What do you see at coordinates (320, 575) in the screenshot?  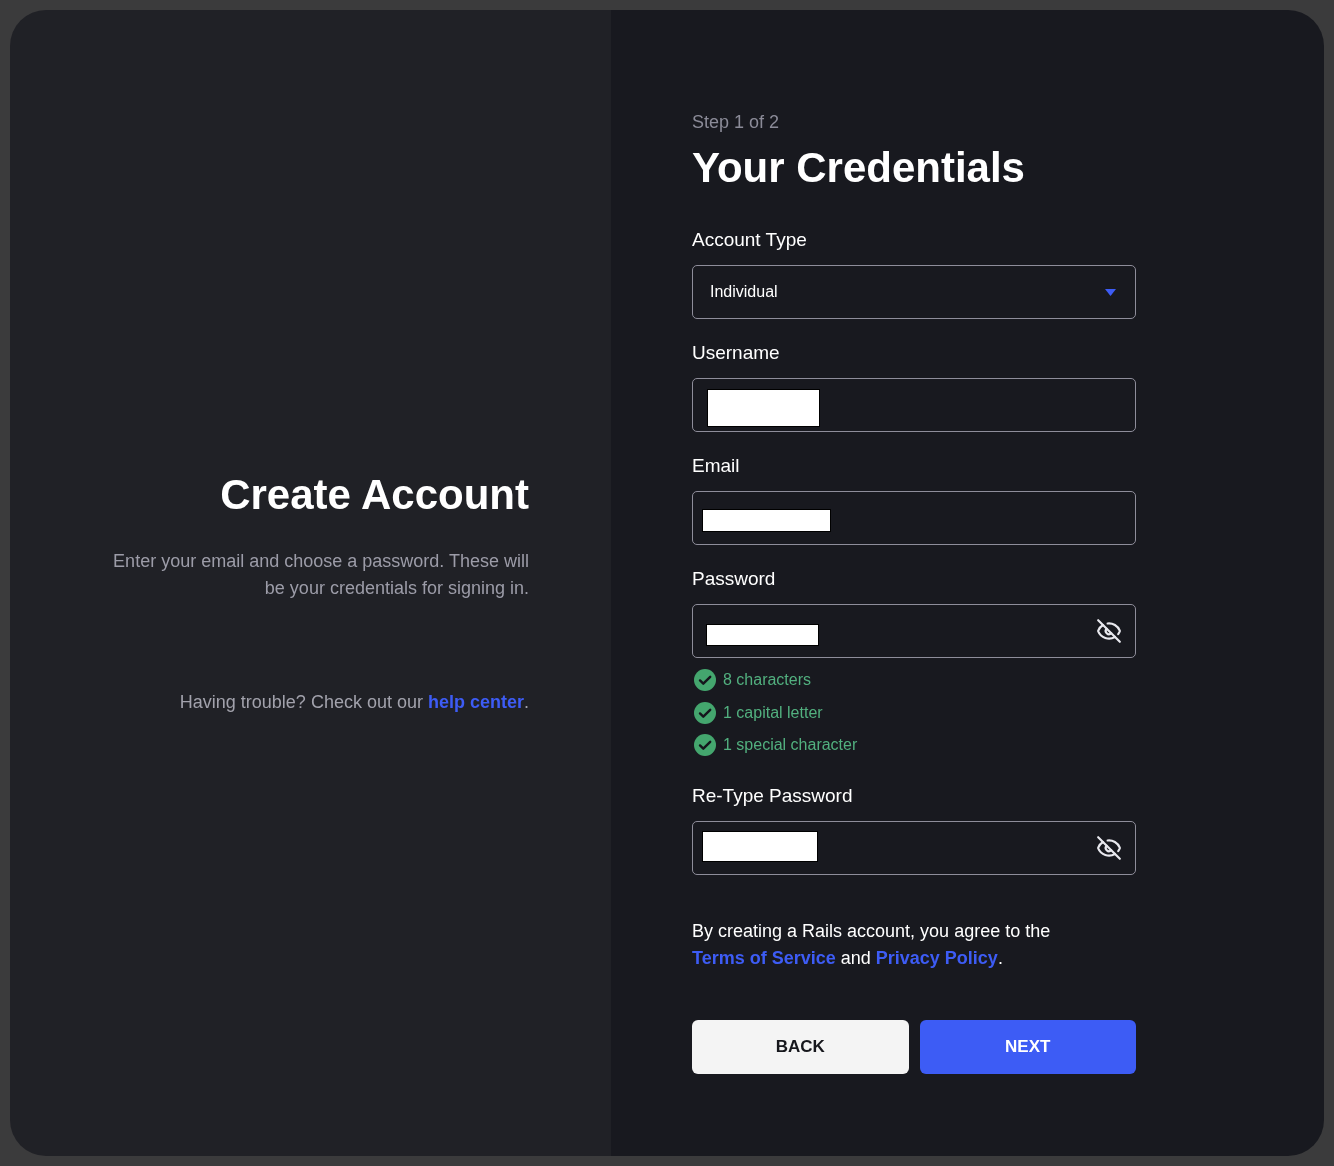 I see `description-text: Enter your email and choose a password. These will be your credentials for signing in.` at bounding box center [320, 575].